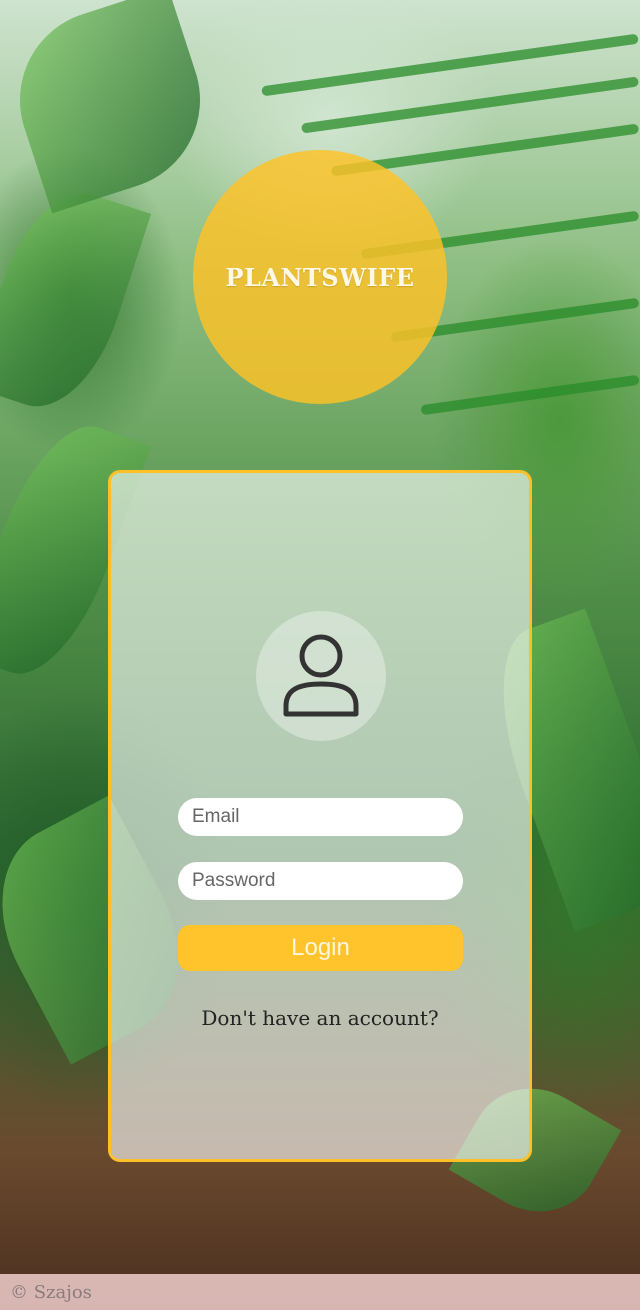 The image size is (640, 1310). What do you see at coordinates (320, 1292) in the screenshot?
I see `footer: © Szajos` at bounding box center [320, 1292].